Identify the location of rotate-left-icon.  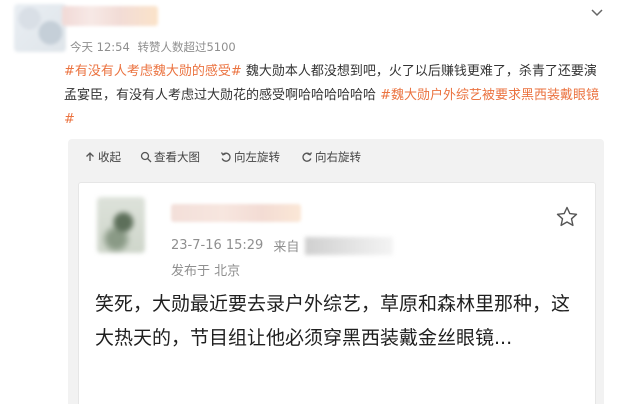
(225, 157).